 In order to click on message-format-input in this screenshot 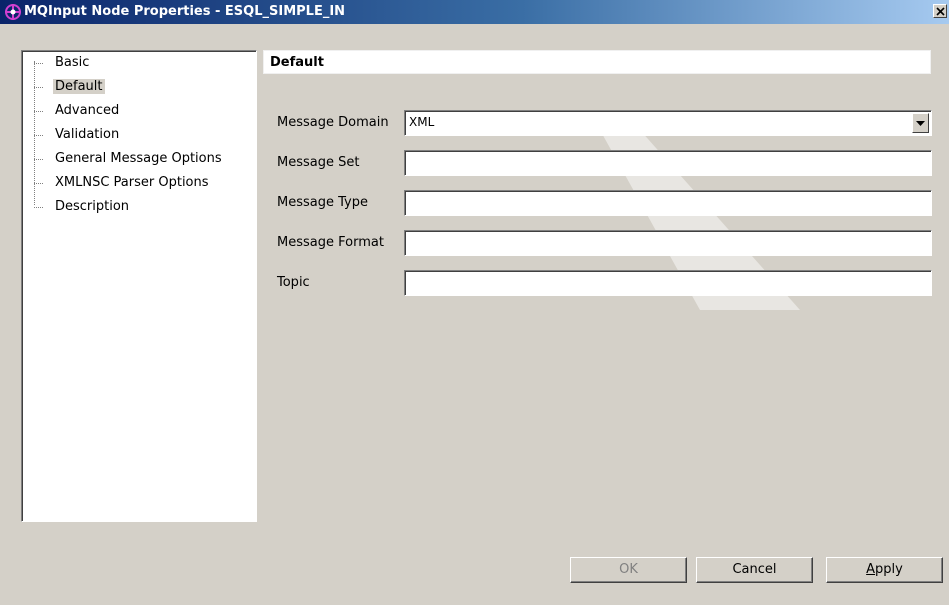, I will do `click(668, 243)`.